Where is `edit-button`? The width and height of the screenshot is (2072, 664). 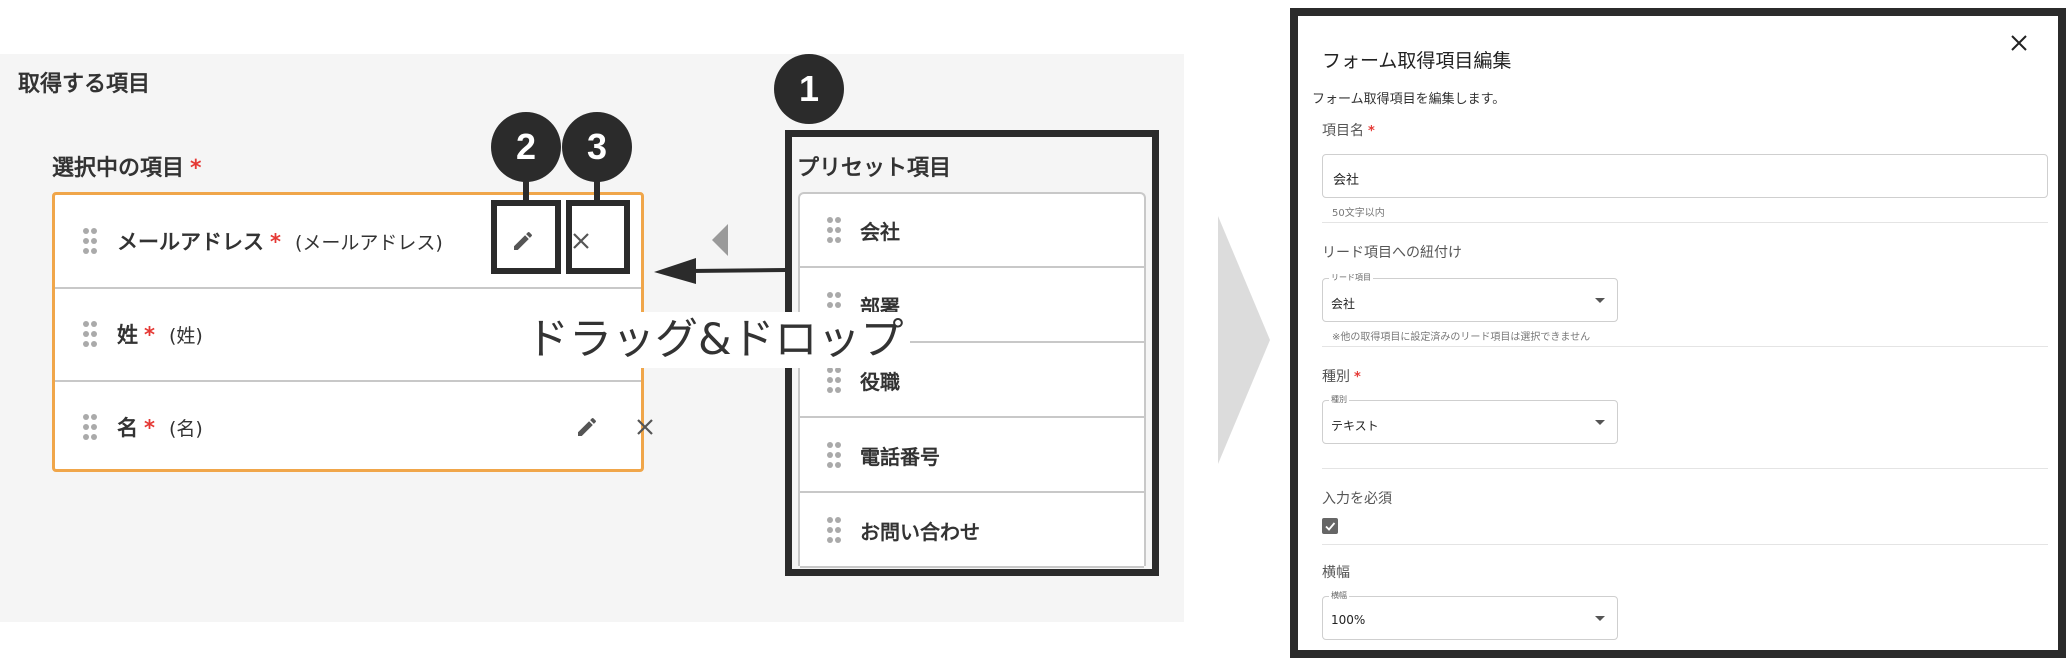 edit-button is located at coordinates (587, 427).